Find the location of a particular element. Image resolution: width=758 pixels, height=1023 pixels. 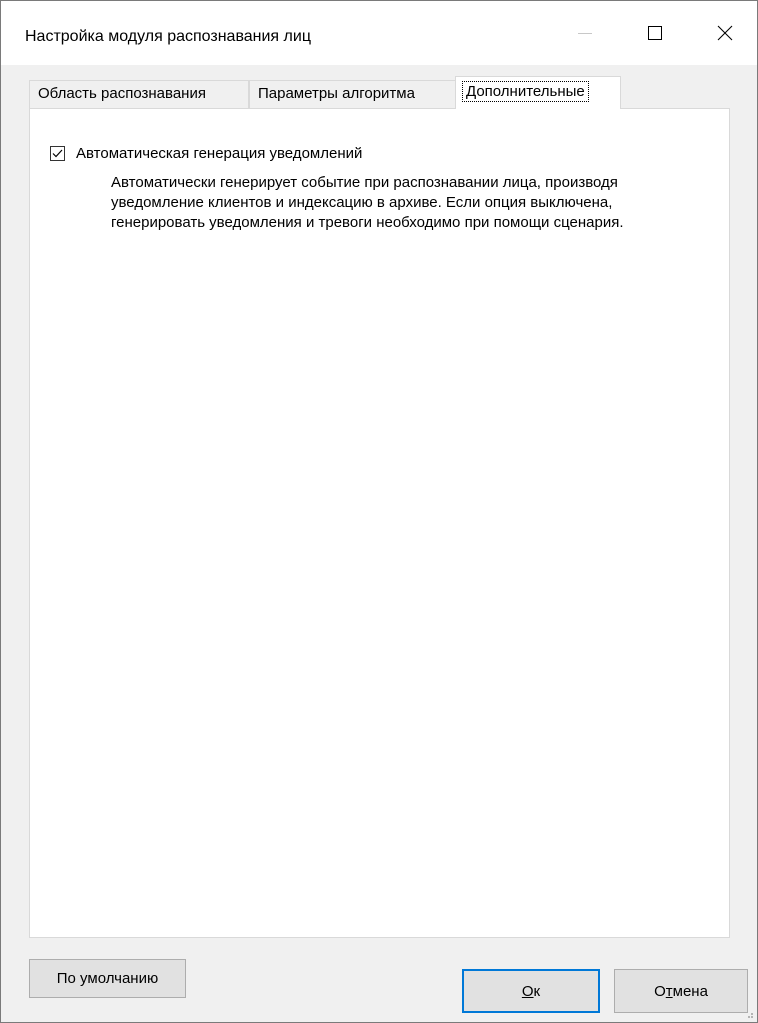

title-bar: Настройка модуля распознавания лиц is located at coordinates (379, 33).